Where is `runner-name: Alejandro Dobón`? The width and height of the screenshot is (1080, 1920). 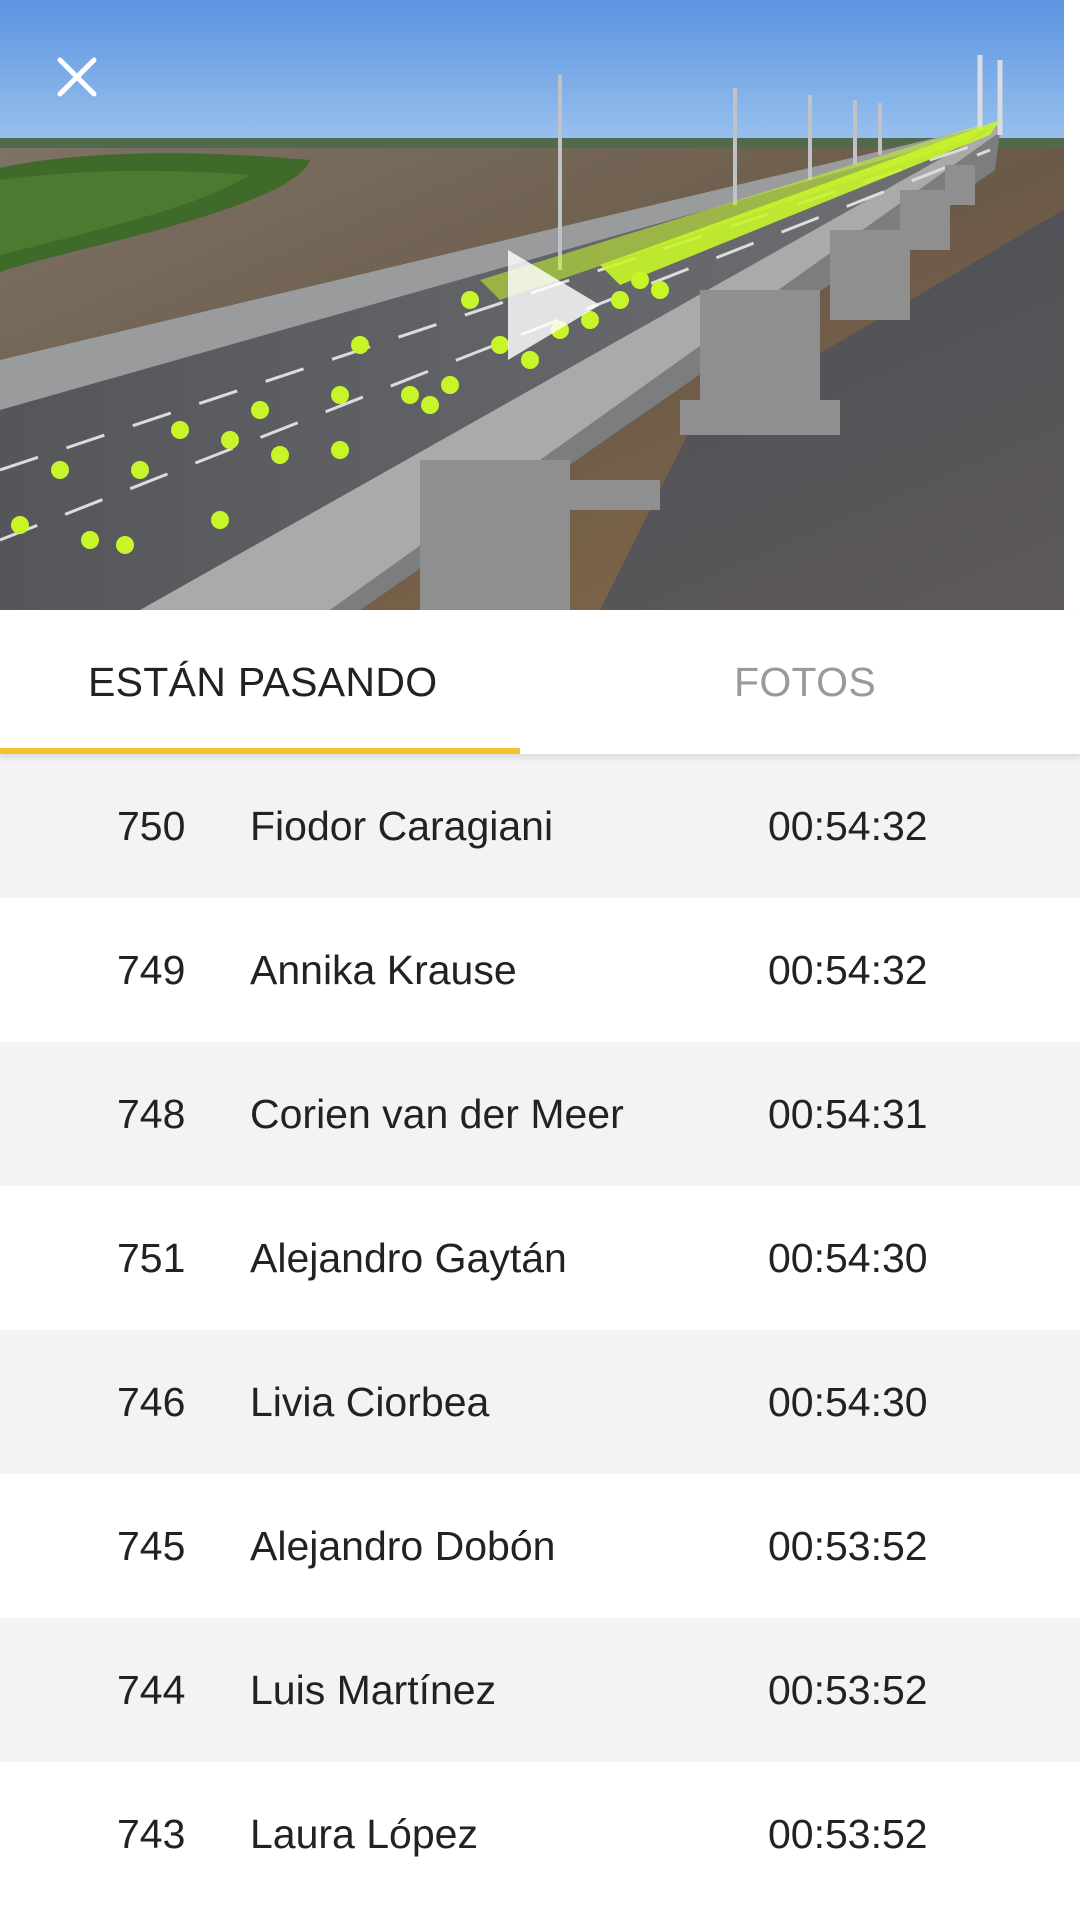 runner-name: Alejandro Dobón is located at coordinates (403, 1546).